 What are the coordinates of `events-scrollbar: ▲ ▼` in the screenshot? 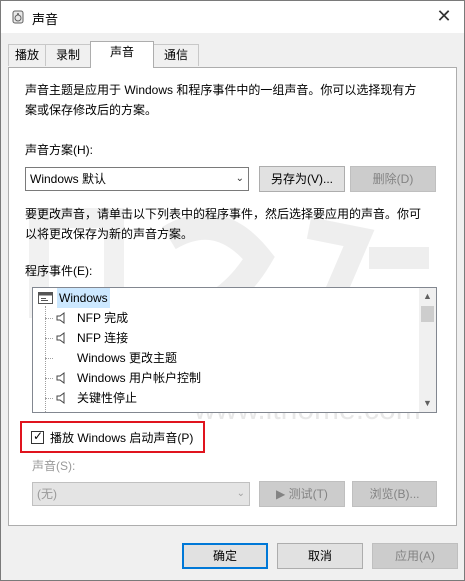 It's located at (427, 350).